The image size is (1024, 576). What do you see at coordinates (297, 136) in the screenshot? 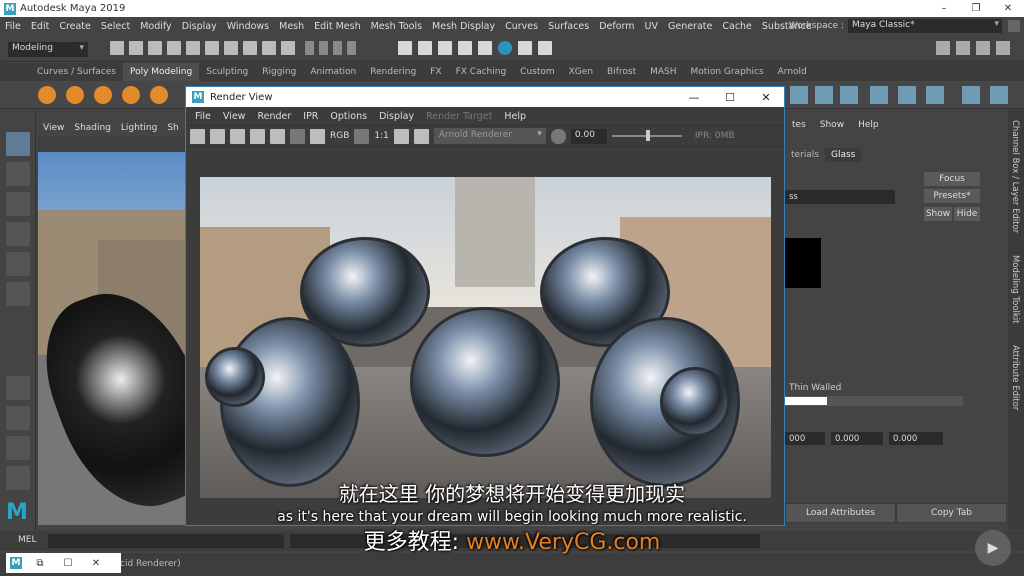
I see `refresh-ipr-icon` at bounding box center [297, 136].